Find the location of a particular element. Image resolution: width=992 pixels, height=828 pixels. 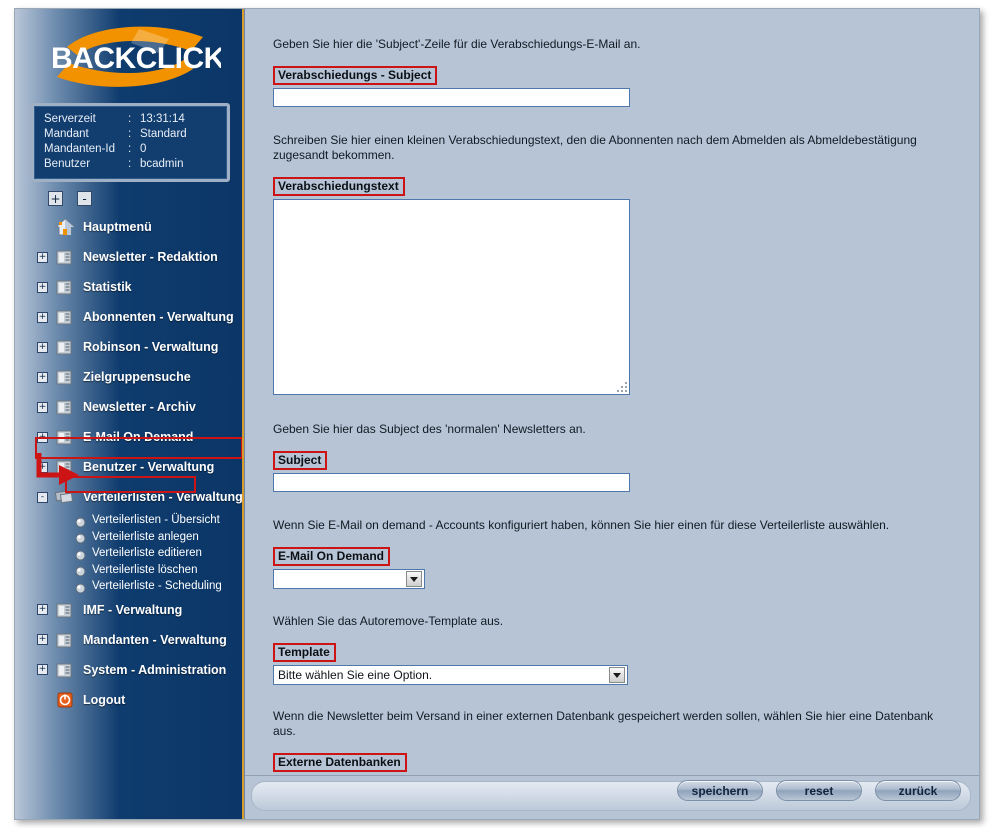

field-label: Verabschiedungstext is located at coordinates (339, 186).